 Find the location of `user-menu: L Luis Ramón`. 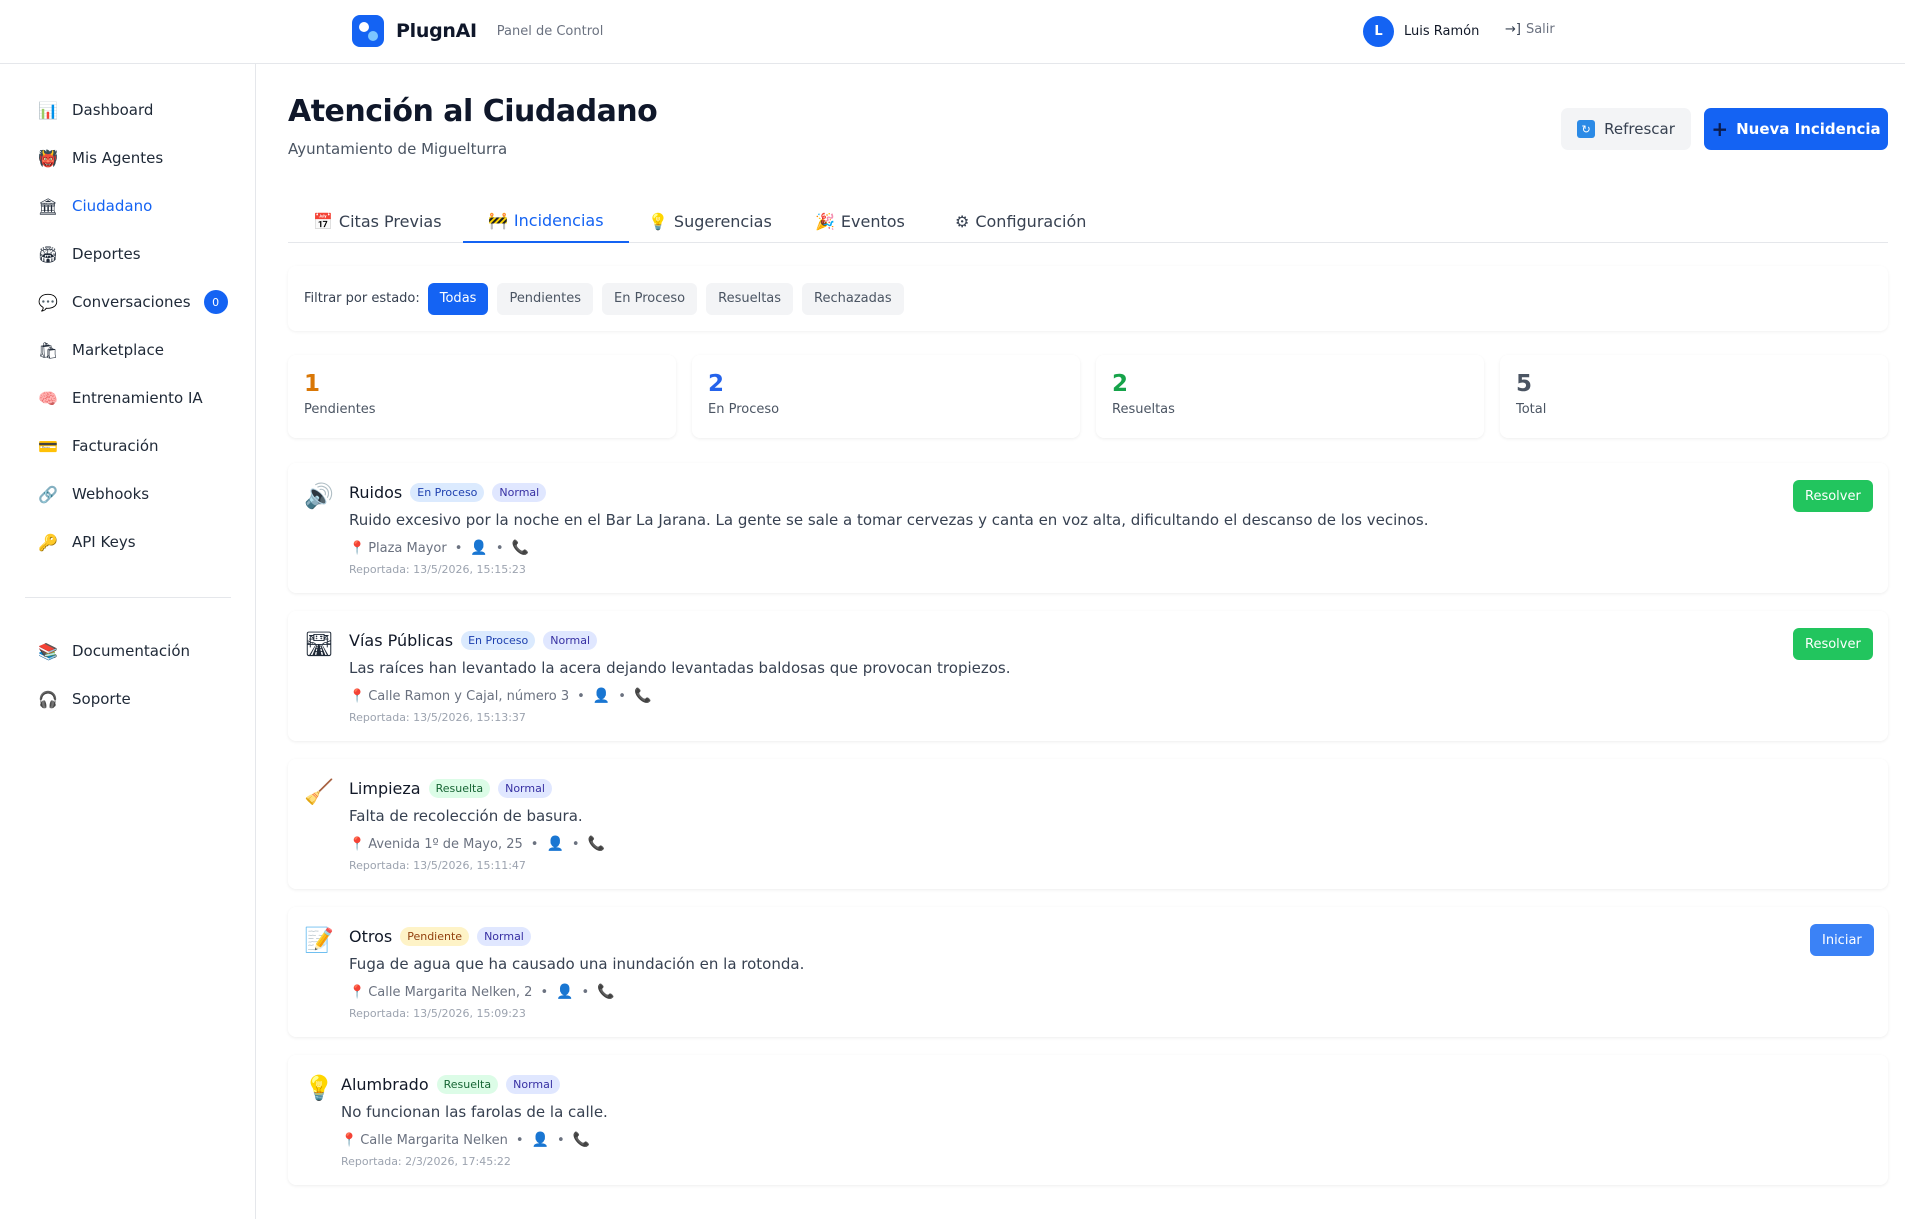

user-menu: L Luis Ramón is located at coordinates (1421, 31).